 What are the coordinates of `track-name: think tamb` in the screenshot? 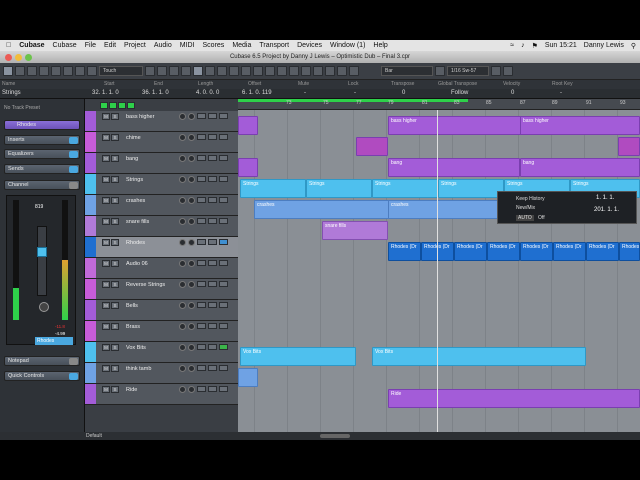 It's located at (138, 369).